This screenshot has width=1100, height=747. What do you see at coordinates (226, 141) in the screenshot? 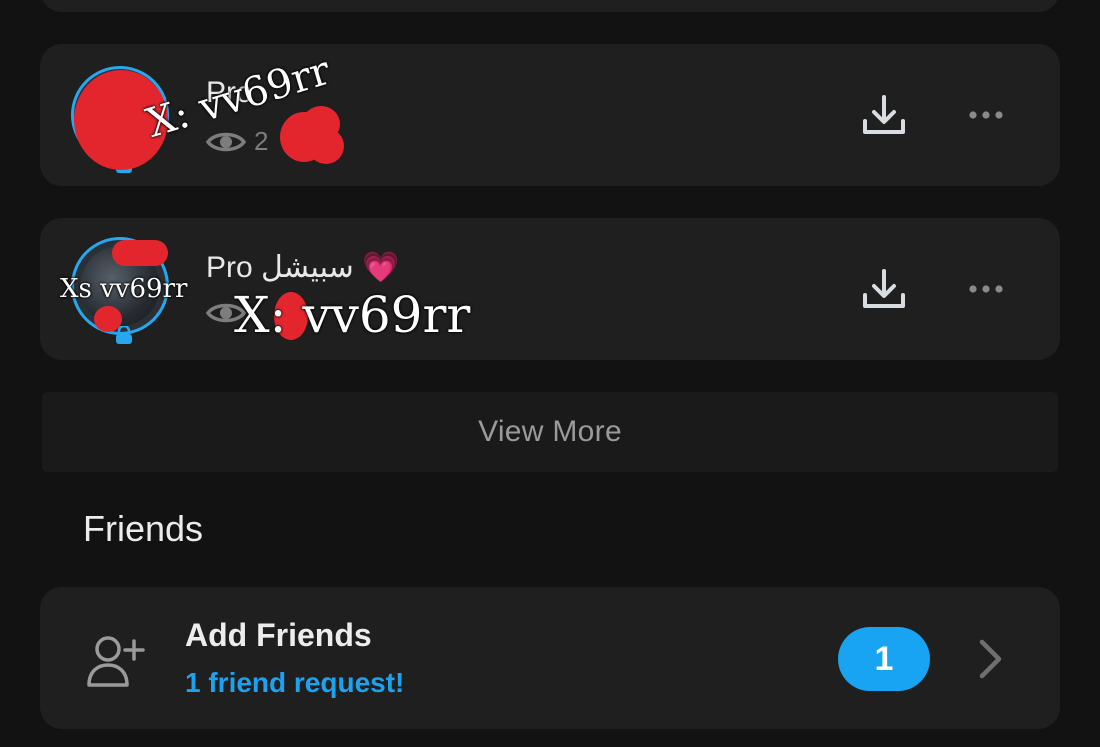
I see `eye-icon` at bounding box center [226, 141].